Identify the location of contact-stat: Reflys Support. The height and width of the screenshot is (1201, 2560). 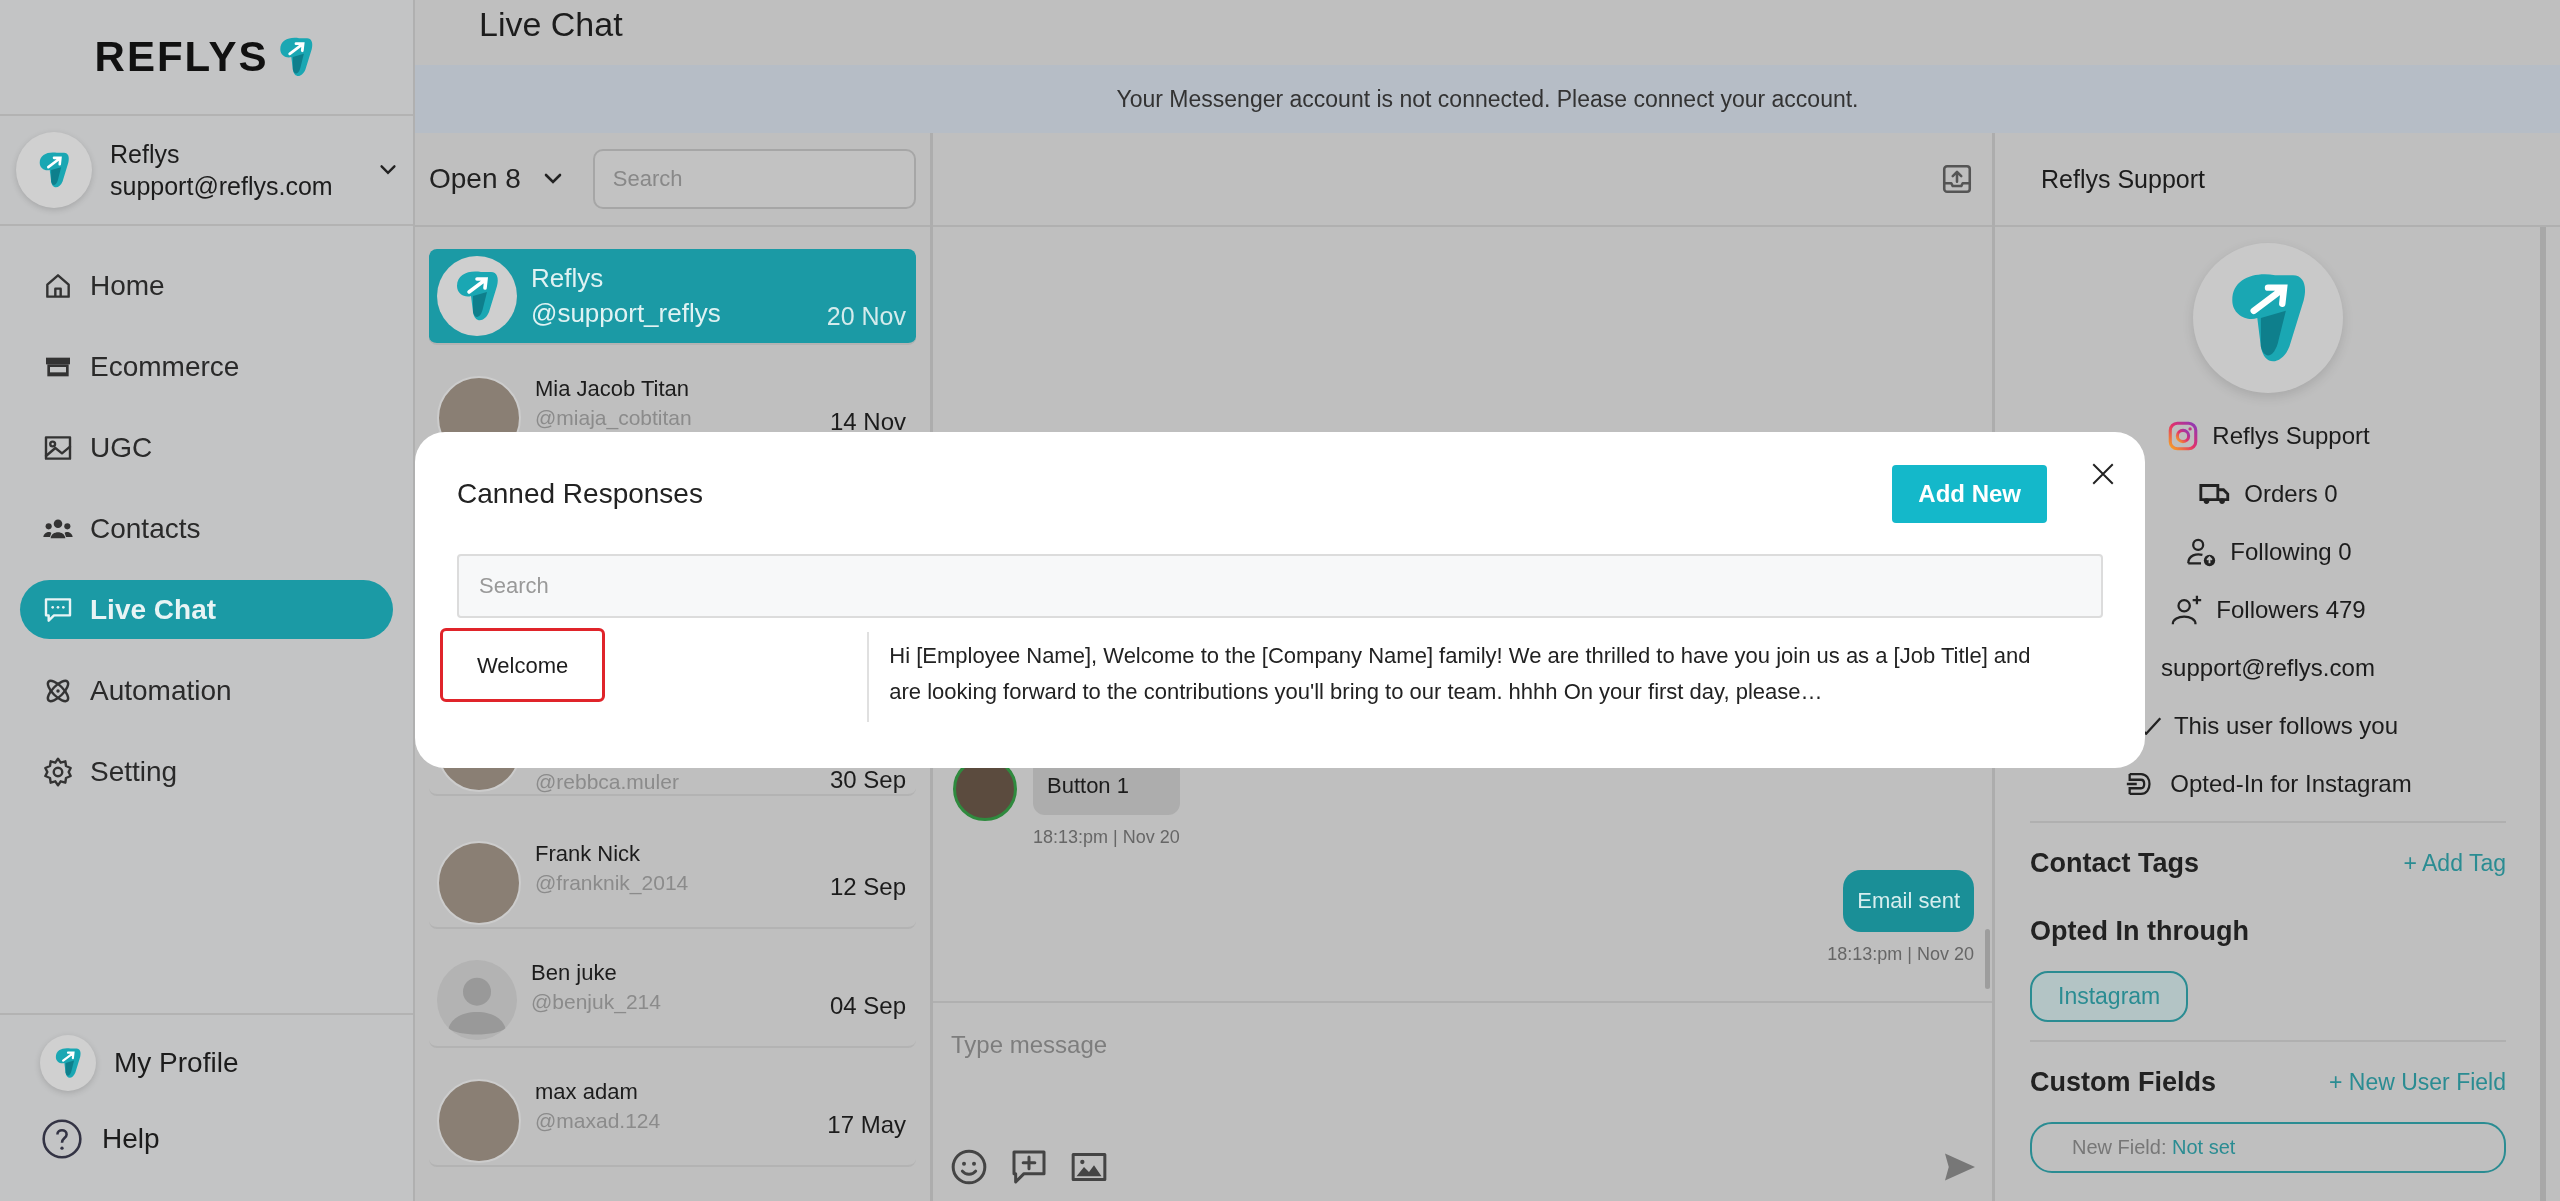
(2291, 436).